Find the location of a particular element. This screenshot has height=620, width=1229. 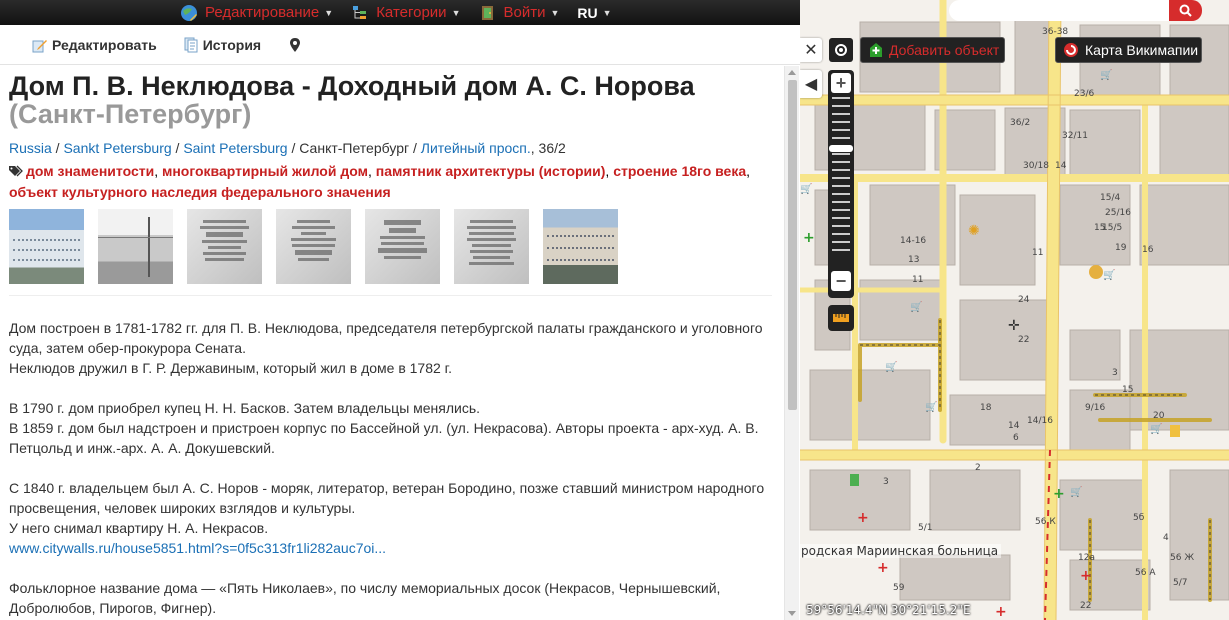

map-house-number: 15/5 is located at coordinates (1112, 228).